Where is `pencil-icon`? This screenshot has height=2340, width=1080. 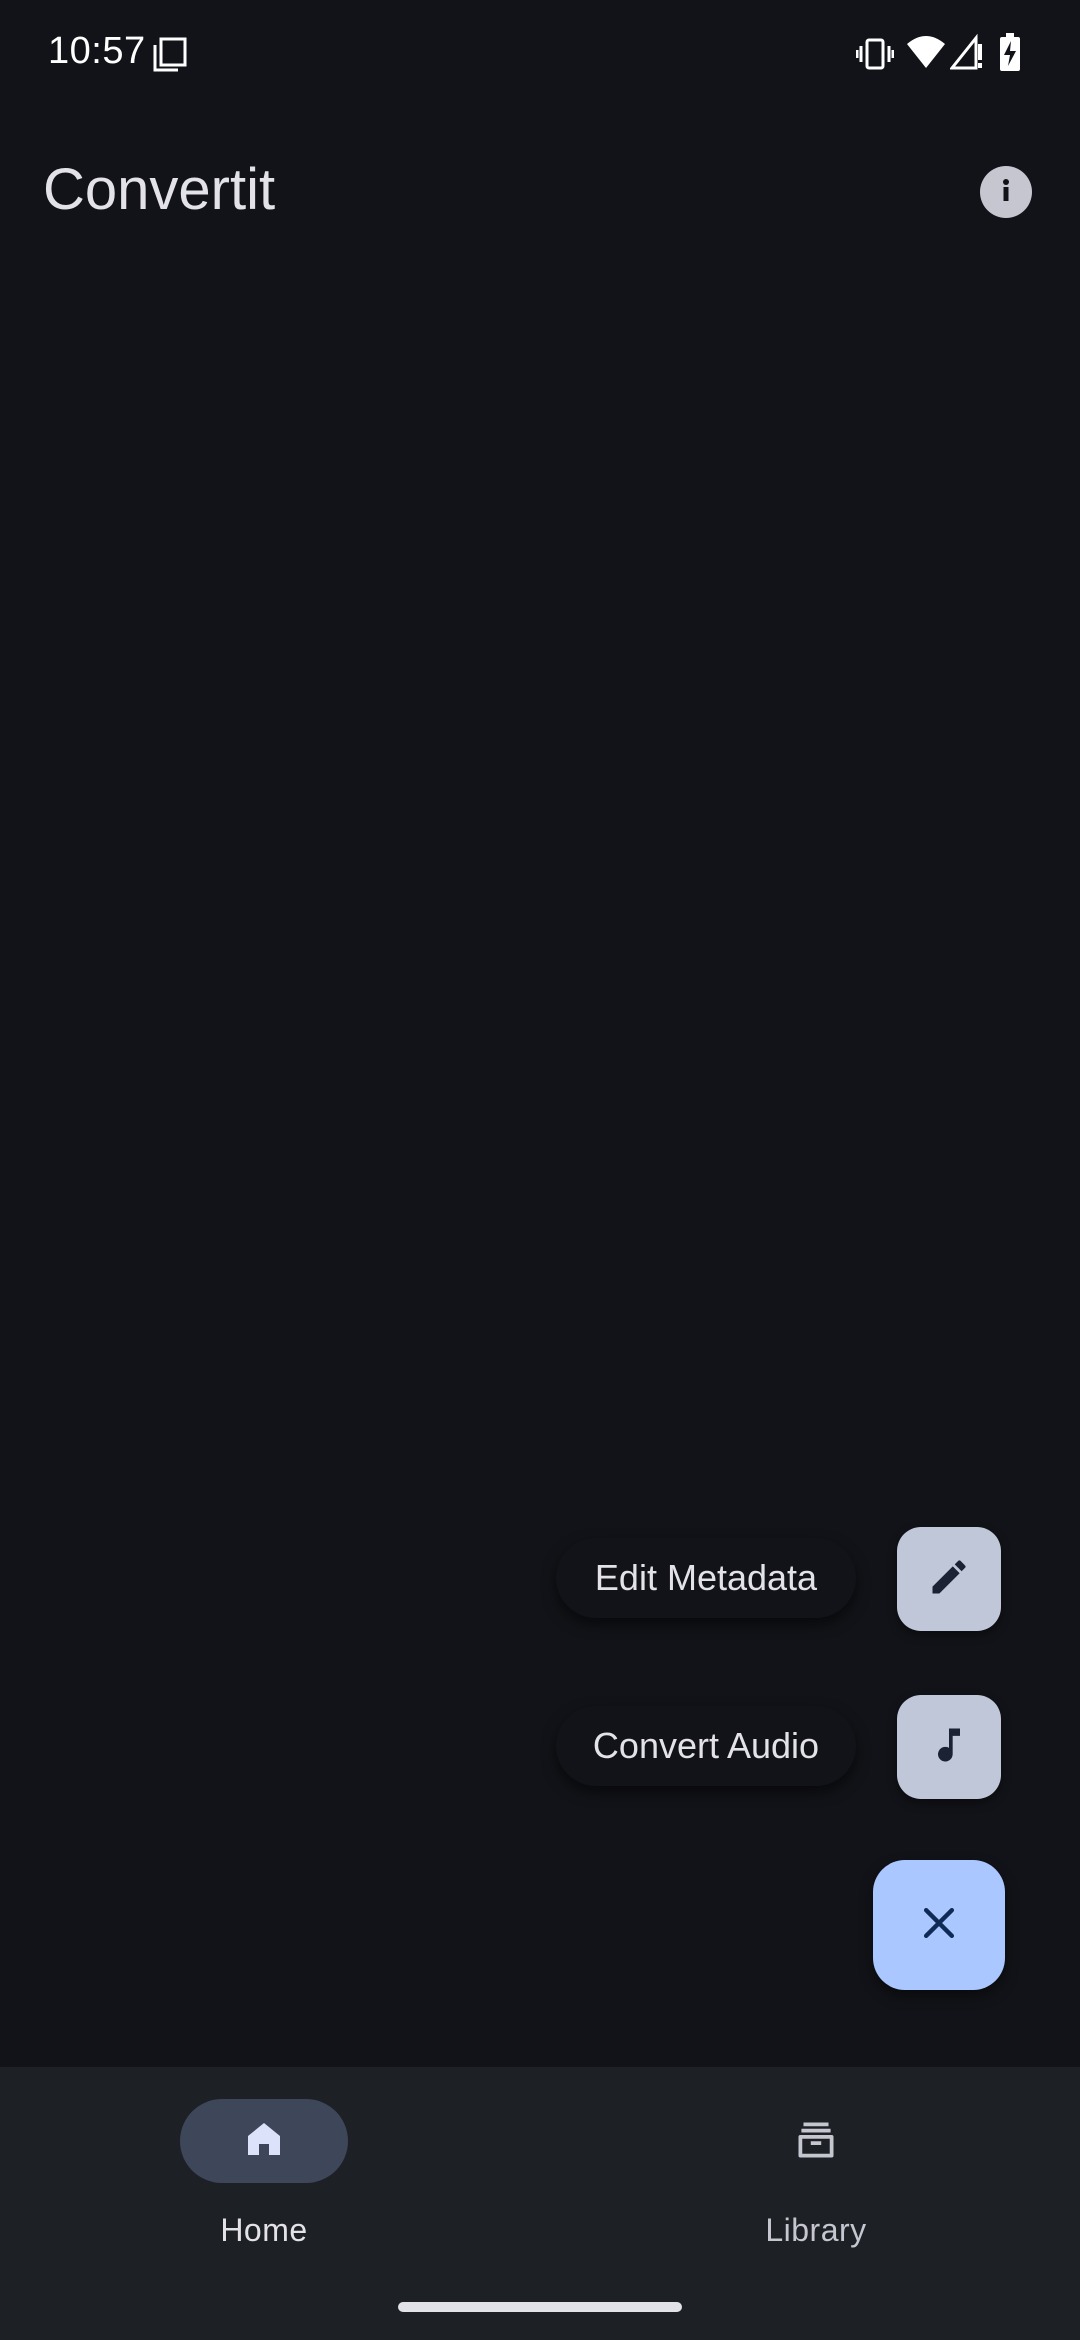
pencil-icon is located at coordinates (949, 1579).